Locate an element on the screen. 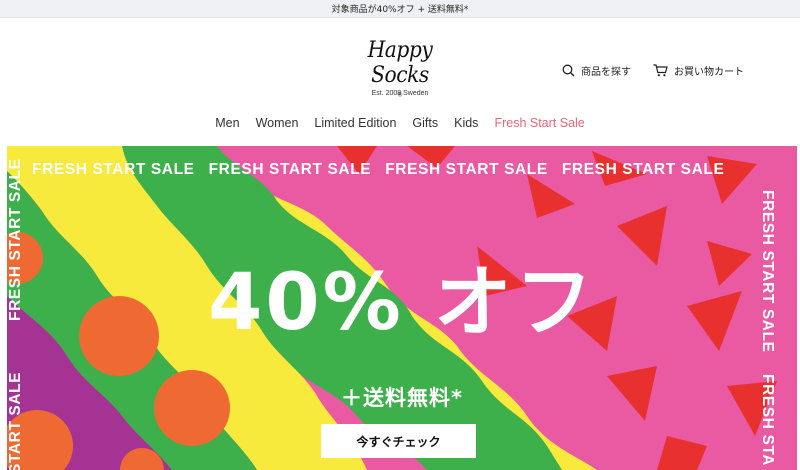 This screenshot has width=800, height=470. vertical-left-text-2: START SALE is located at coordinates (15, 420).